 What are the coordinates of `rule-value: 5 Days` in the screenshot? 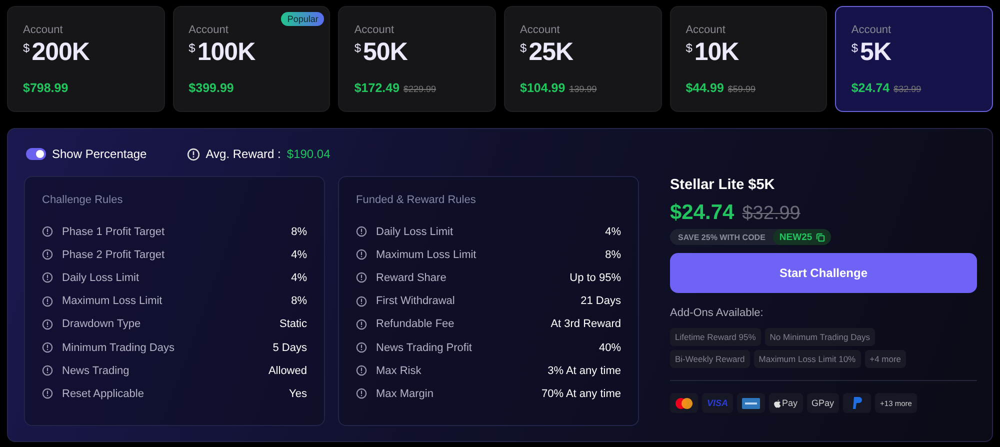 It's located at (289, 348).